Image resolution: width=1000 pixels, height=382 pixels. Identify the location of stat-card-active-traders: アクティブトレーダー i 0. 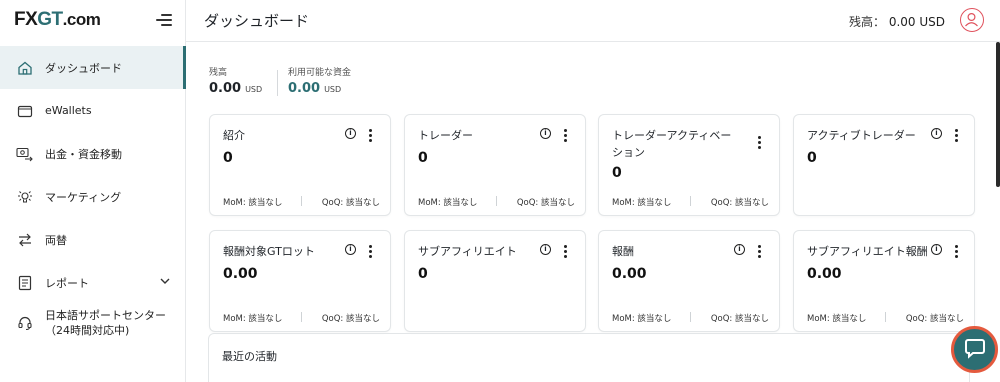
(884, 165).